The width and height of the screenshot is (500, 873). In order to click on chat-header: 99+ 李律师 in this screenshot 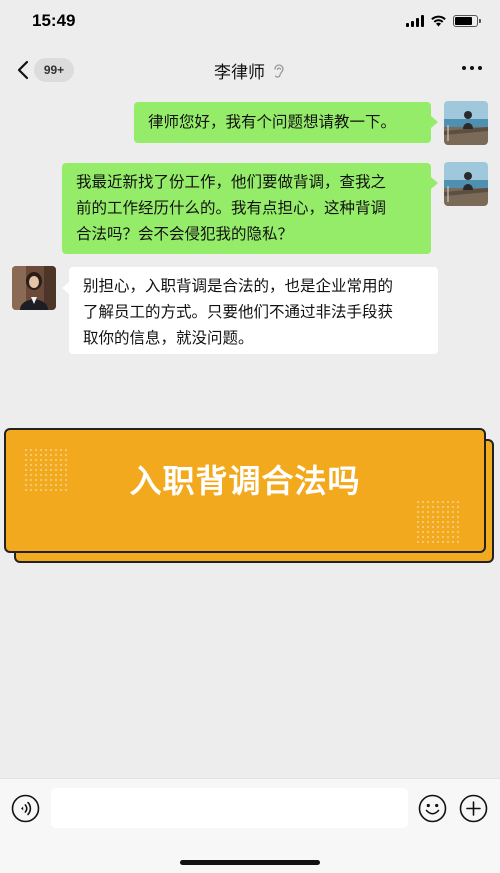, I will do `click(250, 70)`.